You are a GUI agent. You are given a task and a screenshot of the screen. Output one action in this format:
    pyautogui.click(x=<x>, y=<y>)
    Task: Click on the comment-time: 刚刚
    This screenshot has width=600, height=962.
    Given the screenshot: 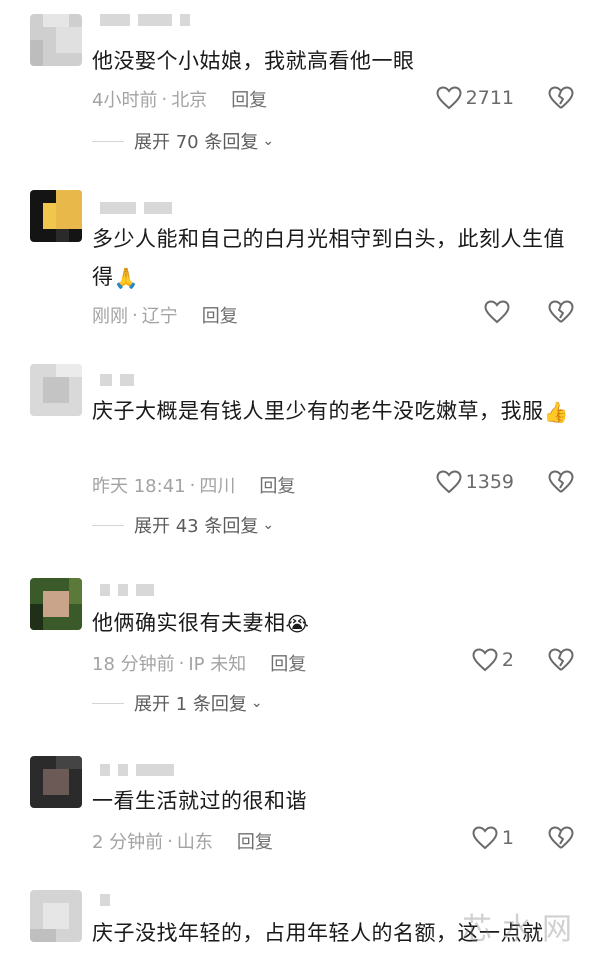 What is the action you would take?
    pyautogui.click(x=110, y=316)
    